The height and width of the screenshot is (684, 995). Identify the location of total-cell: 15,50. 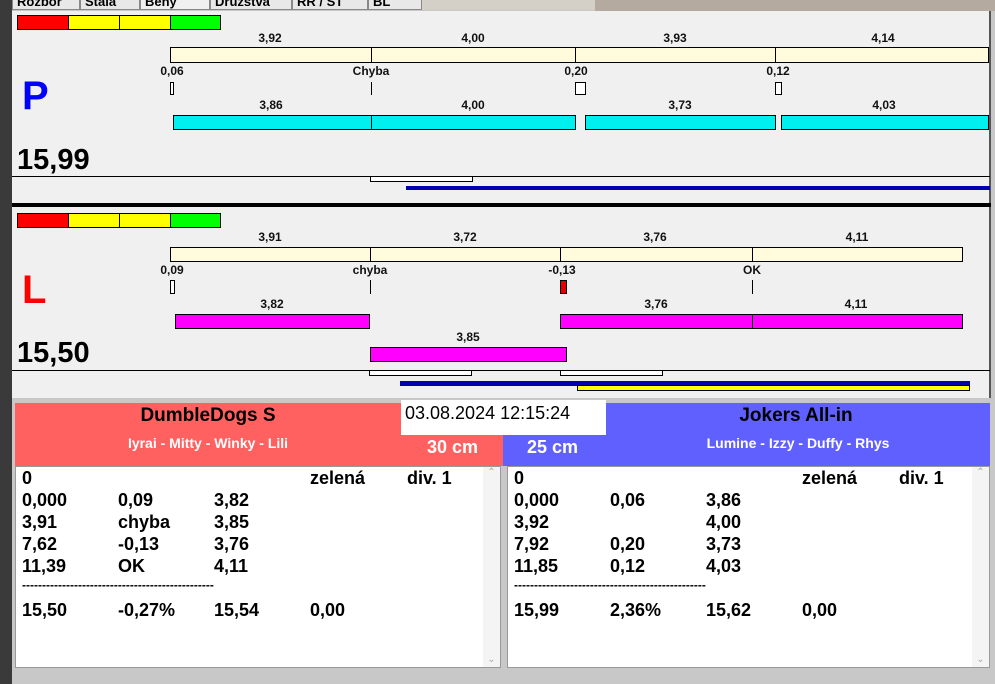
(45, 610).